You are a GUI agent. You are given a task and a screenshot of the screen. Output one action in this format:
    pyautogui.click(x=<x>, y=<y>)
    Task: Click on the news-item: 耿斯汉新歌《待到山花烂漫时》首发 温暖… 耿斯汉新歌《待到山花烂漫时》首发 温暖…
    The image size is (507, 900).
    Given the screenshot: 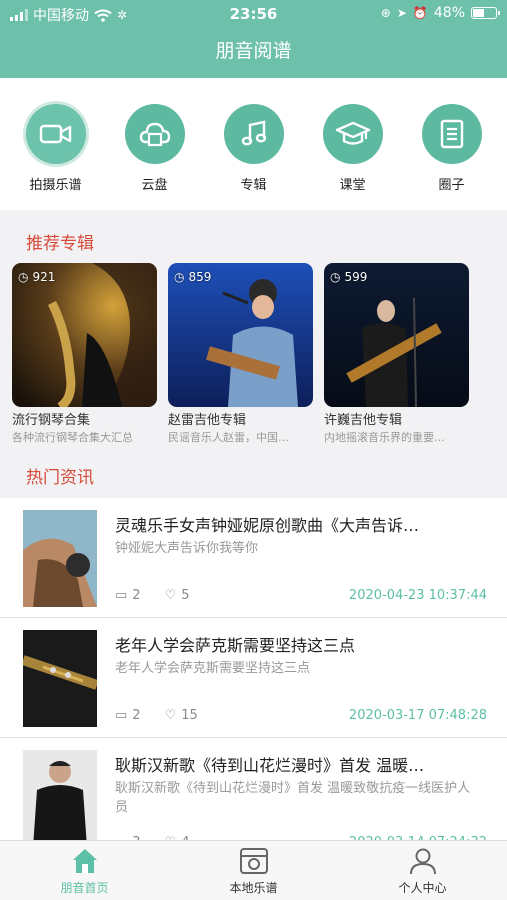 What is the action you would take?
    pyautogui.click(x=253, y=794)
    